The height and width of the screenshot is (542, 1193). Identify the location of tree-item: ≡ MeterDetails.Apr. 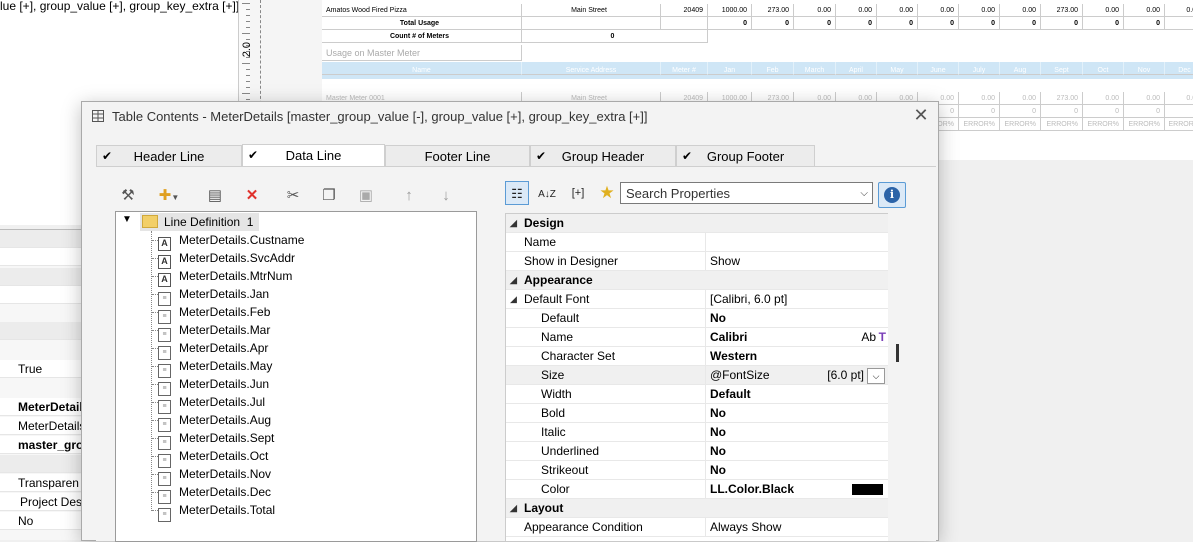
(213, 349).